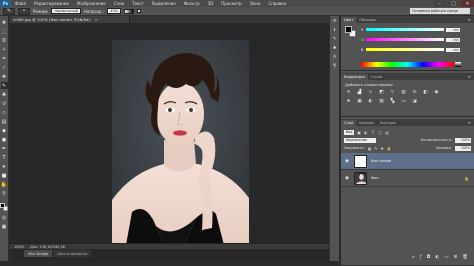 This screenshot has width=474, height=266. Describe the element at coordinates (407, 64) in the screenshot. I see `color-spectrum-bar` at that location.